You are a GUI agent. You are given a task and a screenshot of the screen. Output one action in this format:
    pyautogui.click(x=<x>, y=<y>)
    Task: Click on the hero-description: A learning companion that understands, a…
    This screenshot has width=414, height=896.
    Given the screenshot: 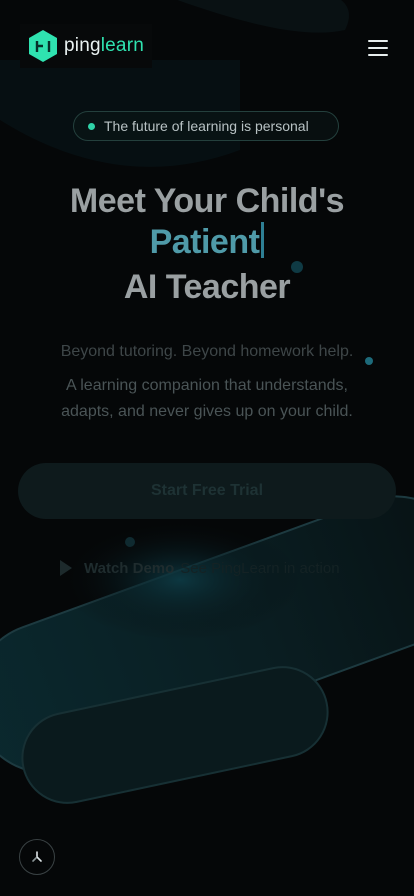 What is the action you would take?
    pyautogui.click(x=207, y=399)
    